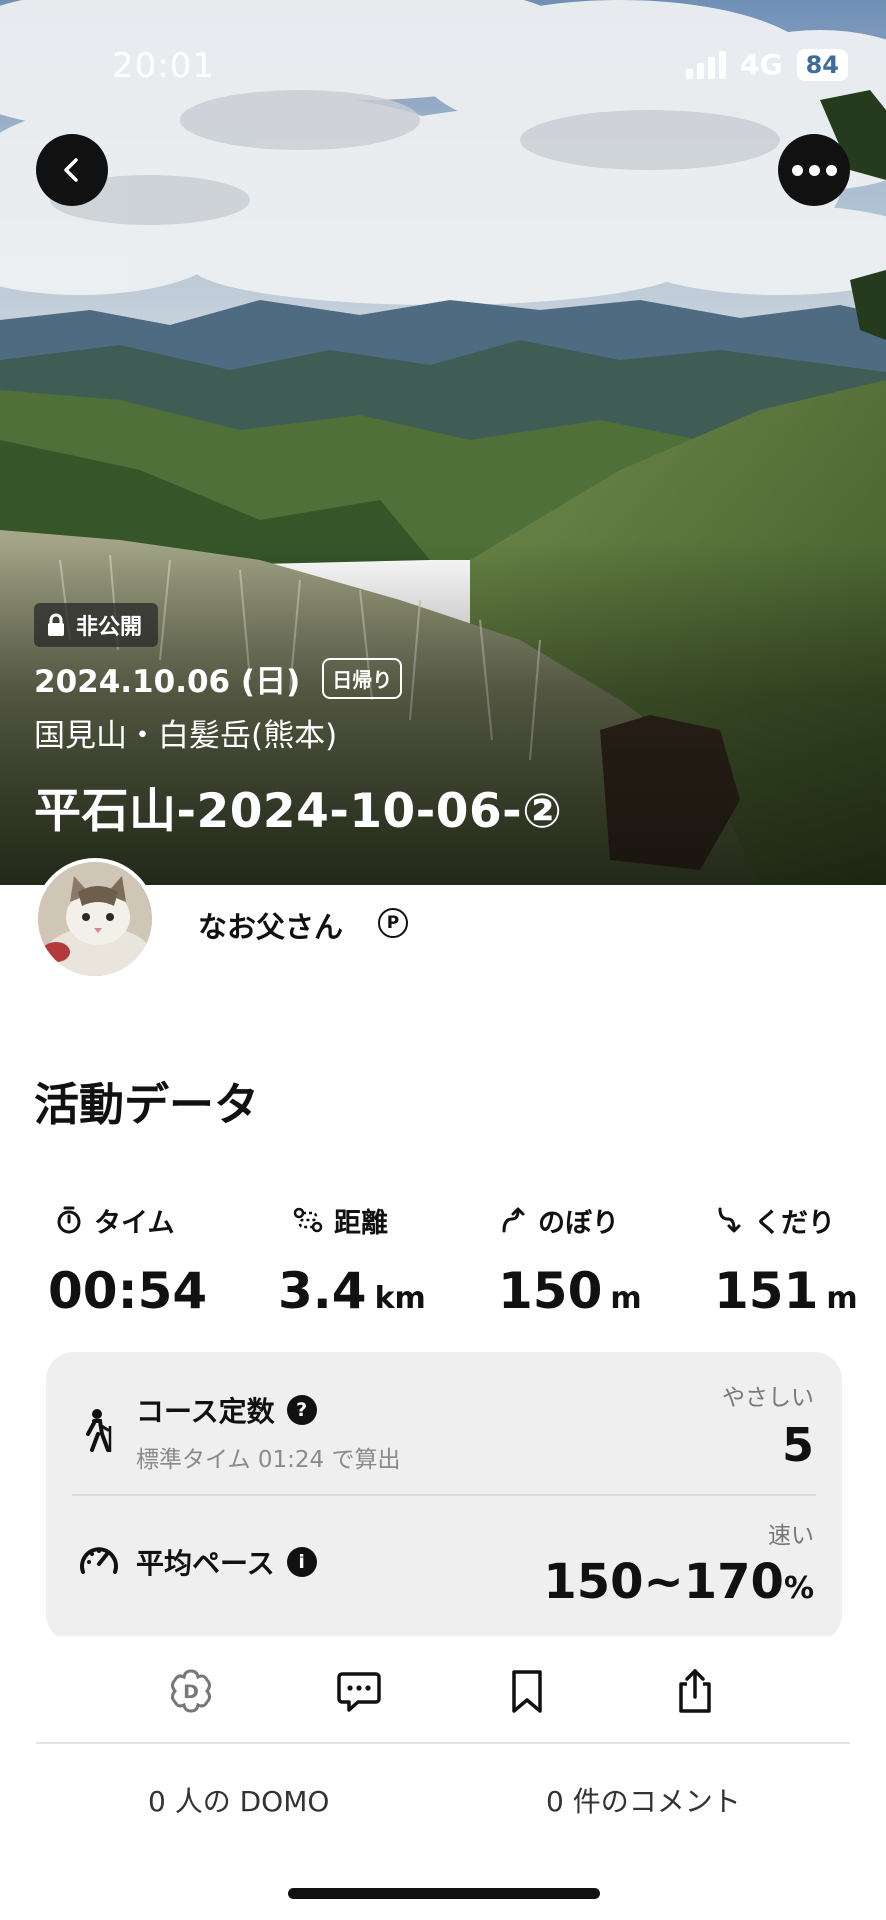 The width and height of the screenshot is (886, 1920). I want to click on domo-button: D, so click(191, 1691).